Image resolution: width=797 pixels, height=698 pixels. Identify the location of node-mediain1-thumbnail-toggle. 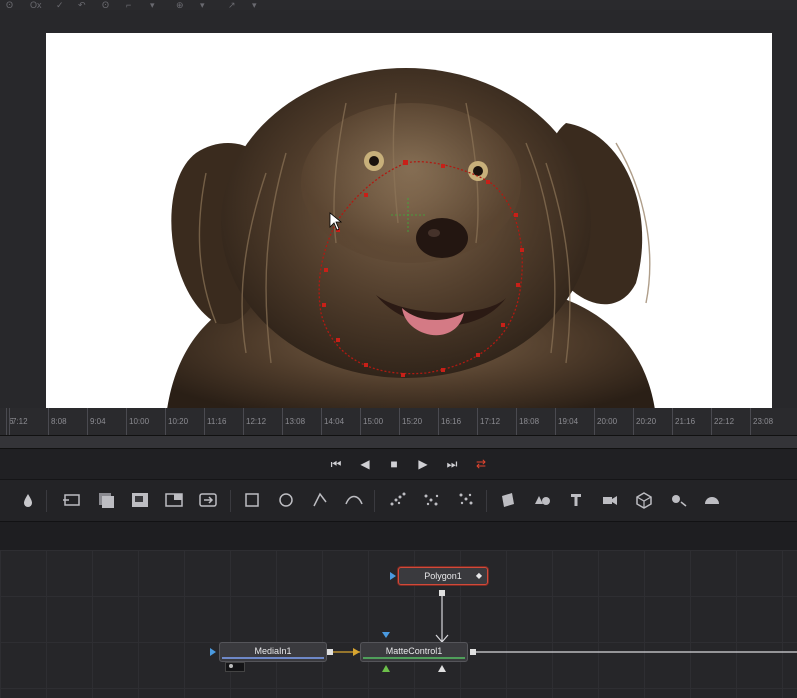
(235, 667).